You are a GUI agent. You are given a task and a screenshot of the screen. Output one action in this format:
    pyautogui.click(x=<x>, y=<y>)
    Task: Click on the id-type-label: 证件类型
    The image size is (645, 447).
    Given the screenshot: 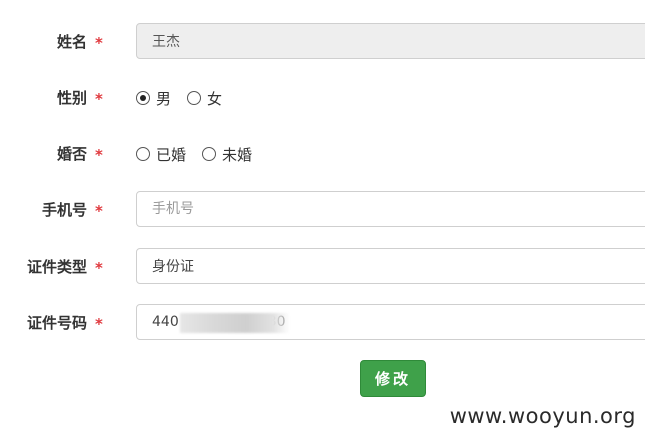 What is the action you would take?
    pyautogui.click(x=56, y=267)
    